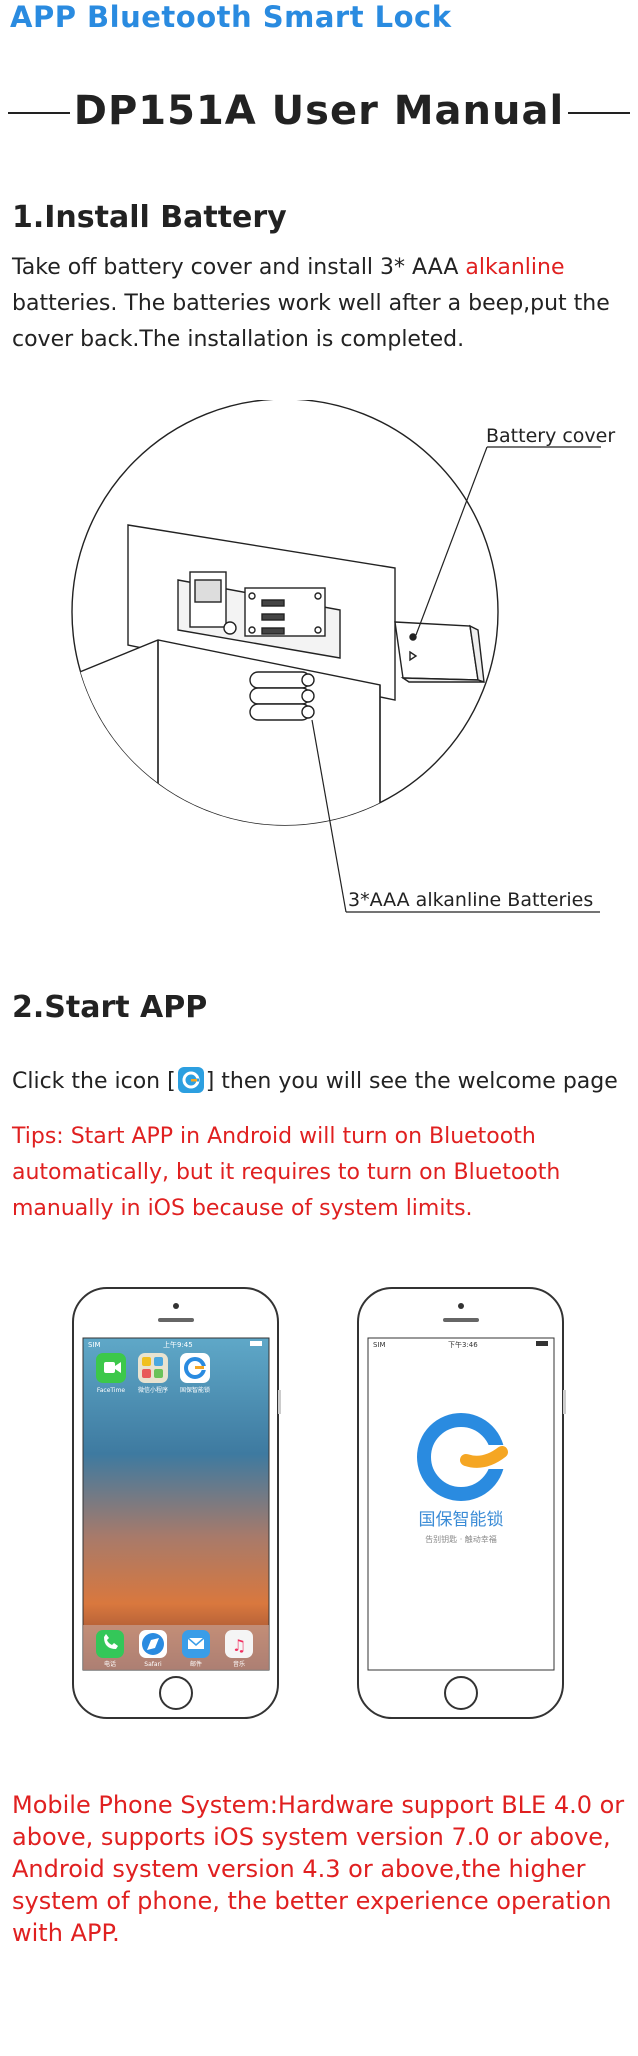 Image resolution: width=638 pixels, height=2056 pixels. What do you see at coordinates (461, 1520) in the screenshot?
I see `welcome-logo-text: 国保智能锁` at bounding box center [461, 1520].